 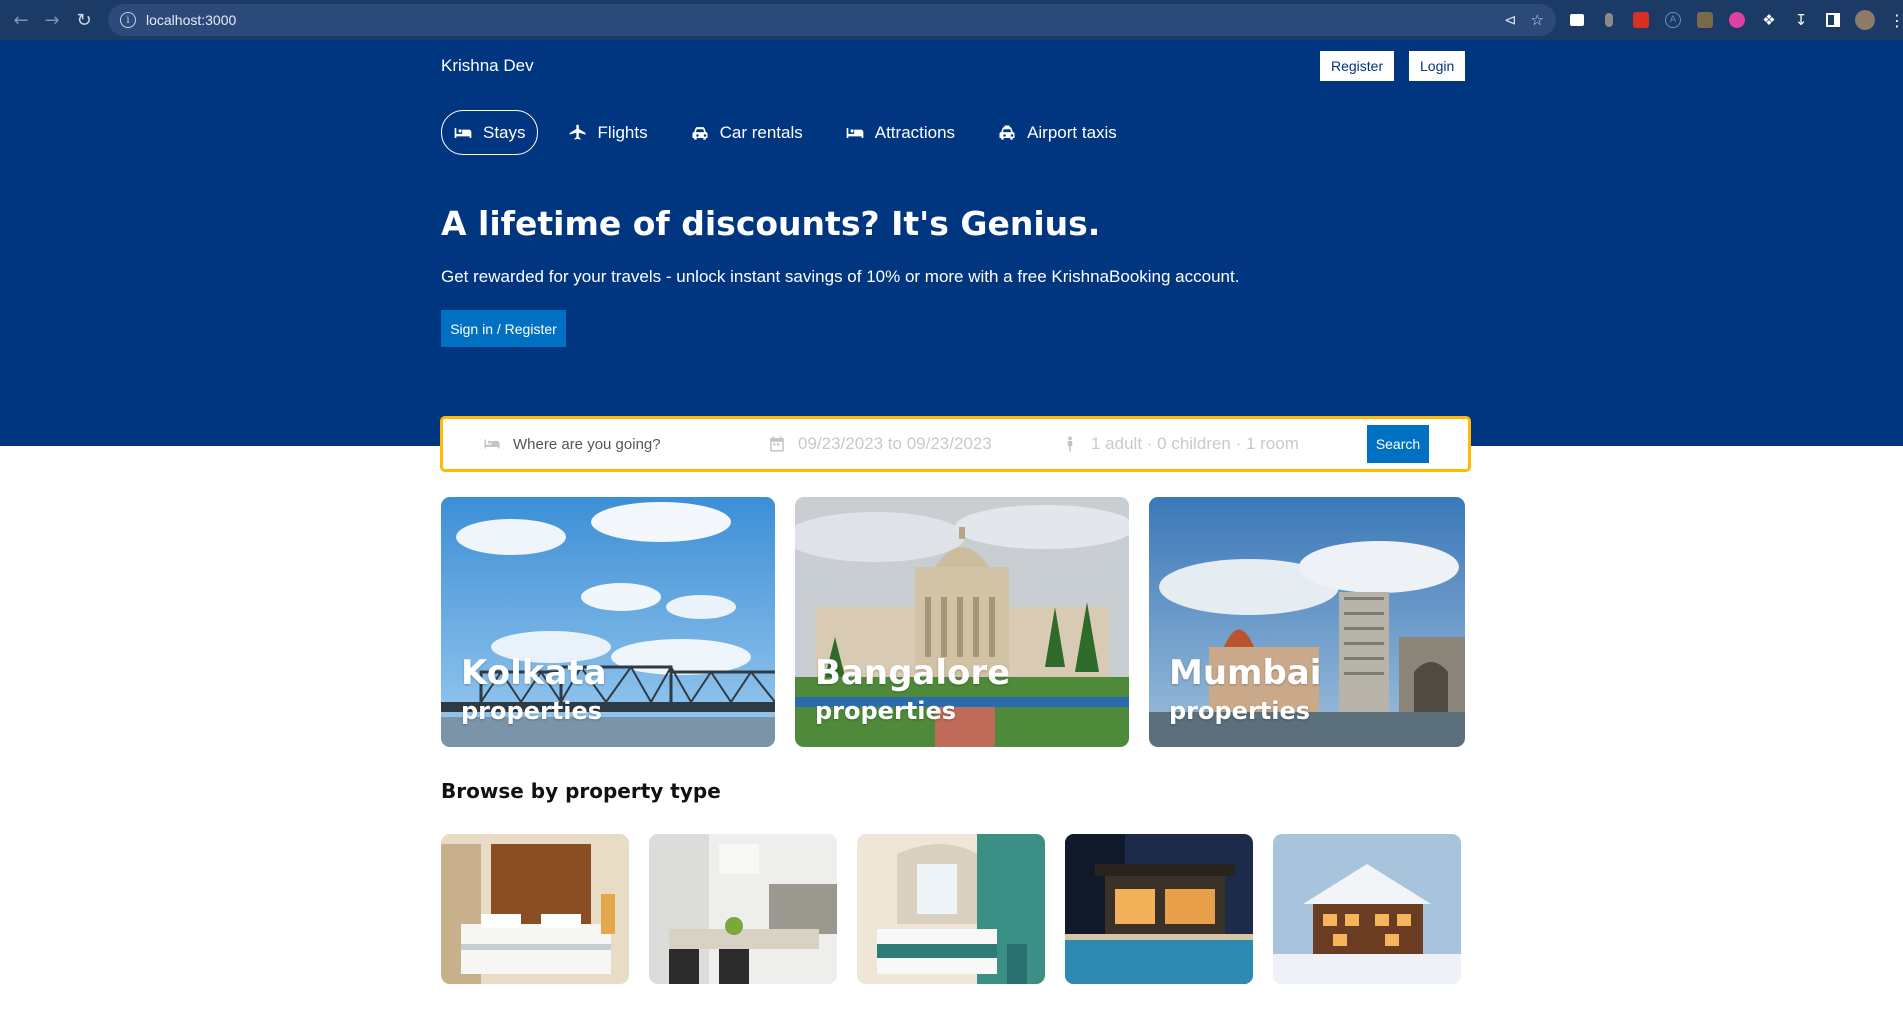 What do you see at coordinates (1307, 622) in the screenshot?
I see `city-card-mumbai: Mumbai properties` at bounding box center [1307, 622].